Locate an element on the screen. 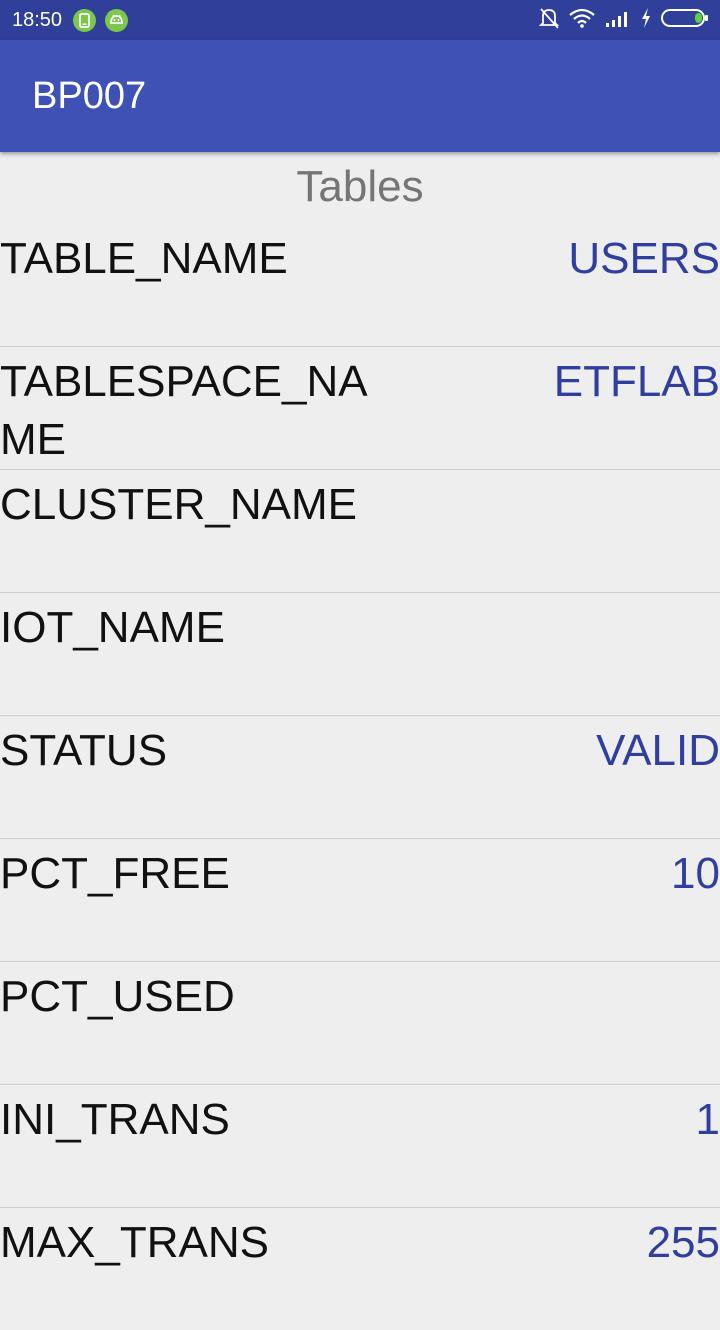 The height and width of the screenshot is (1330, 720). row-value: USERS is located at coordinates (644, 258).